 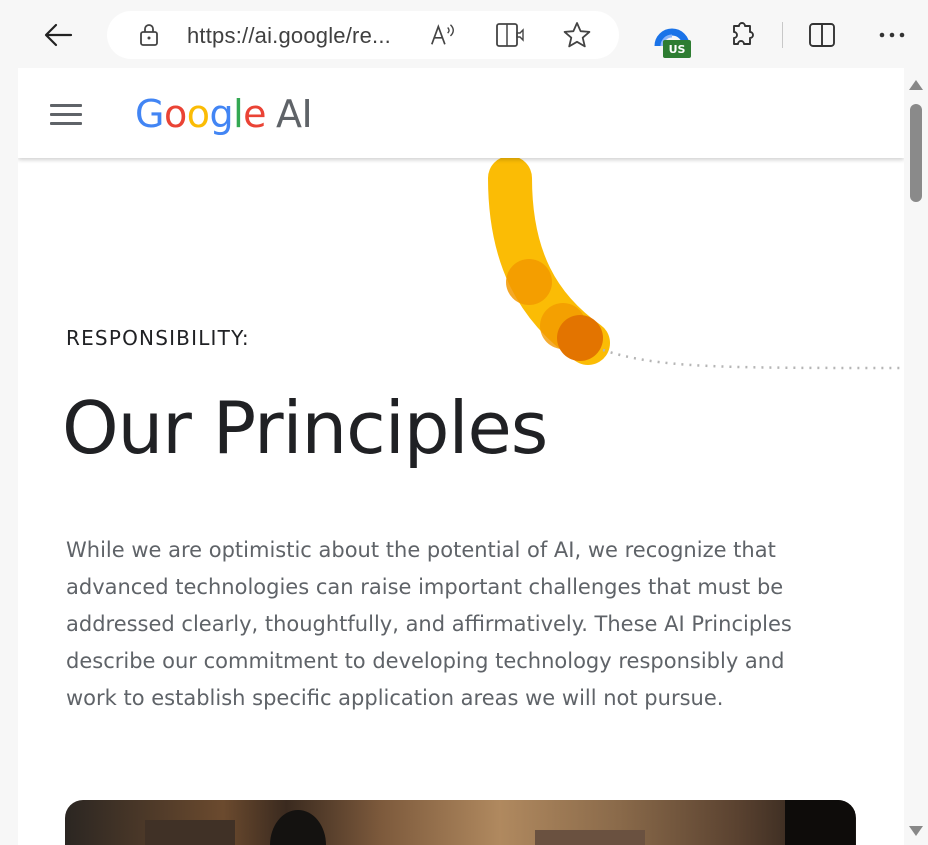 I want to click on hero-image, so click(x=460, y=822).